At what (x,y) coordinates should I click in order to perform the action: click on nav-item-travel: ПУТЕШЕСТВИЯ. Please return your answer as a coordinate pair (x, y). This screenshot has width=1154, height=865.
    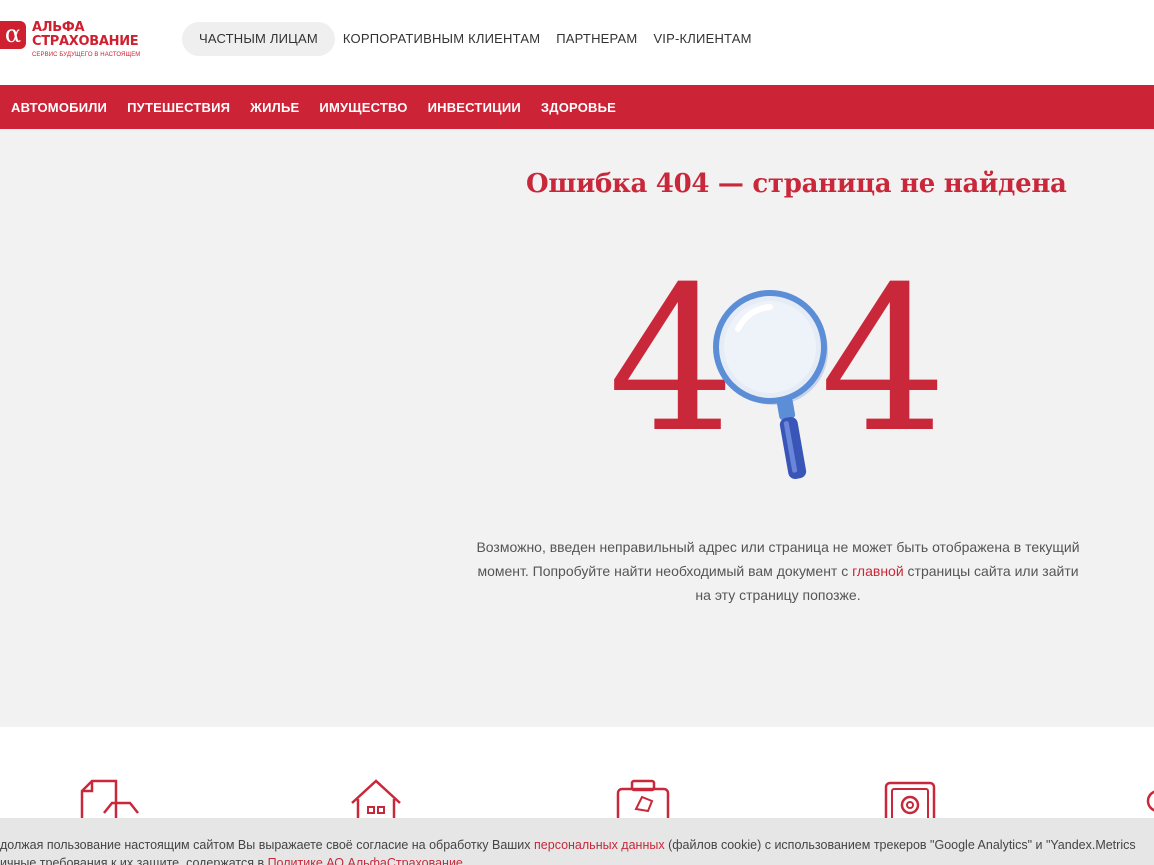
    Looking at the image, I should click on (178, 107).